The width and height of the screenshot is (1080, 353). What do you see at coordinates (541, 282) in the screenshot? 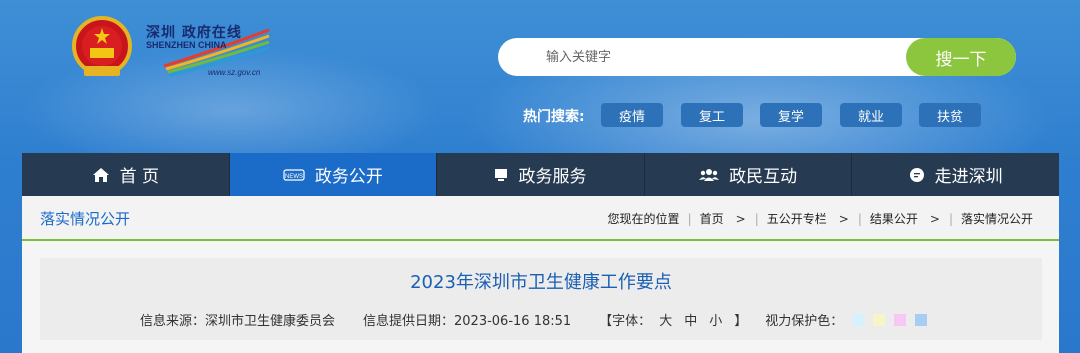
I see `article-title: 2023年深圳市卫生健康工作要点` at bounding box center [541, 282].